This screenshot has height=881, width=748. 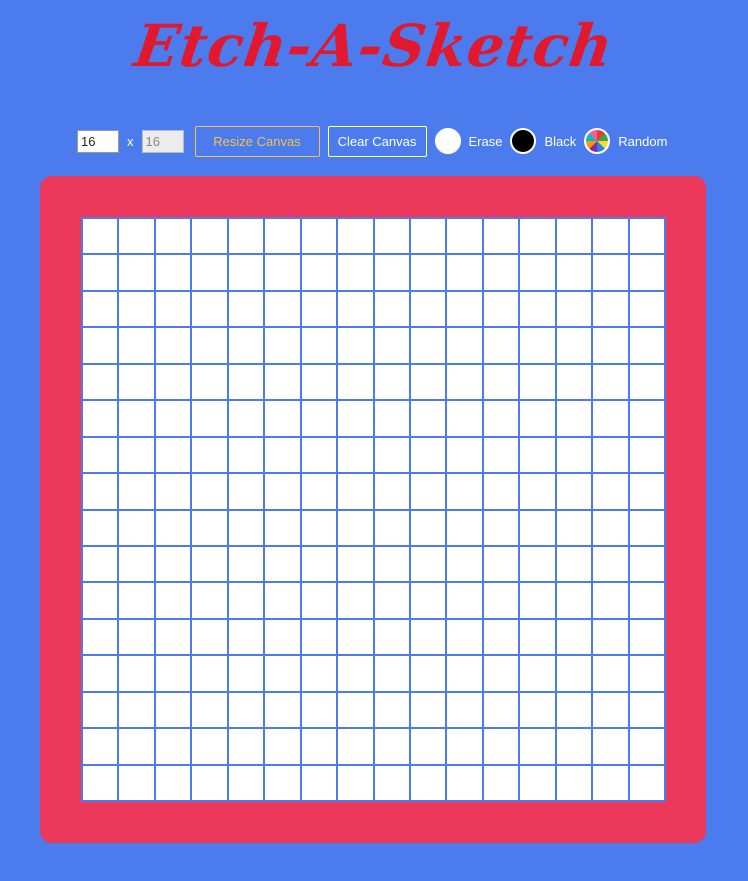 What do you see at coordinates (377, 141) in the screenshot?
I see `clear-canvas-button: Clear Canvas` at bounding box center [377, 141].